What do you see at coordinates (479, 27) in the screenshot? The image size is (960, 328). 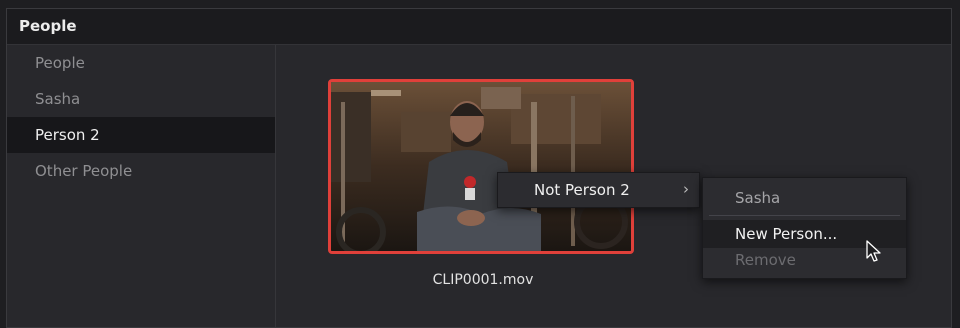 I see `title-bar: People` at bounding box center [479, 27].